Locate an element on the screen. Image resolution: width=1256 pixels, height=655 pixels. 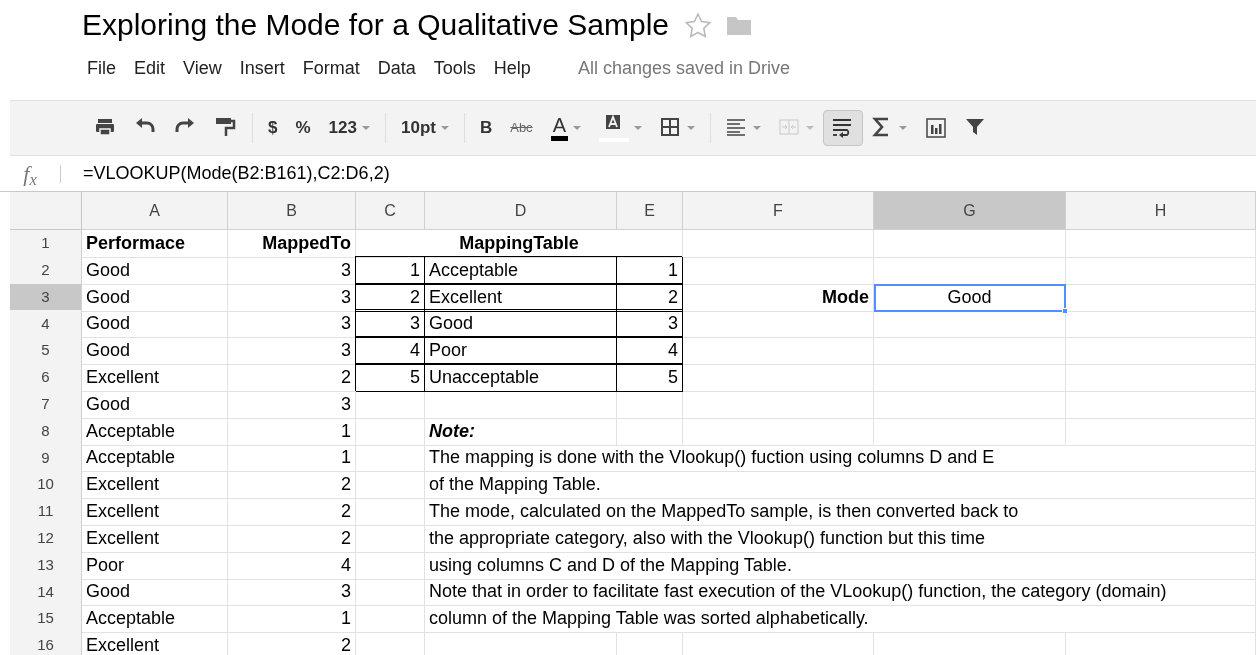
format-button: $ is located at coordinates (273, 128).